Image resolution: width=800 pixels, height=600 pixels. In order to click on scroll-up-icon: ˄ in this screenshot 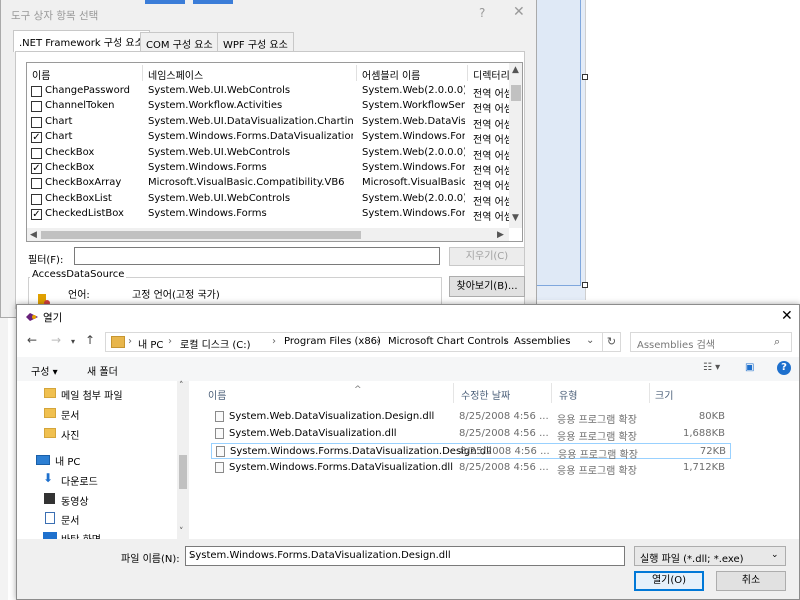, I will do `click(181, 386)`.